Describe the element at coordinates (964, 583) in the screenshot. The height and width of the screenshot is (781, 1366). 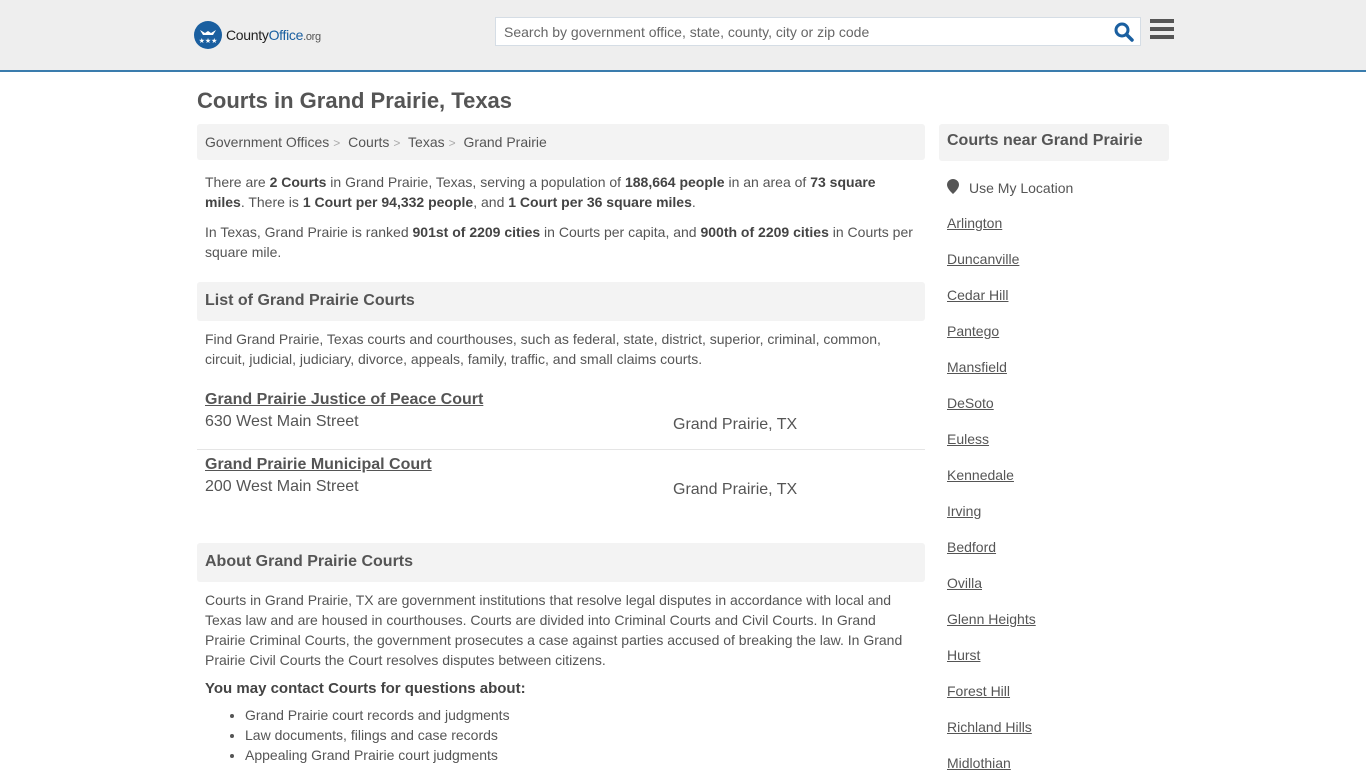
I see `nearby-city-link: Ovilla` at that location.